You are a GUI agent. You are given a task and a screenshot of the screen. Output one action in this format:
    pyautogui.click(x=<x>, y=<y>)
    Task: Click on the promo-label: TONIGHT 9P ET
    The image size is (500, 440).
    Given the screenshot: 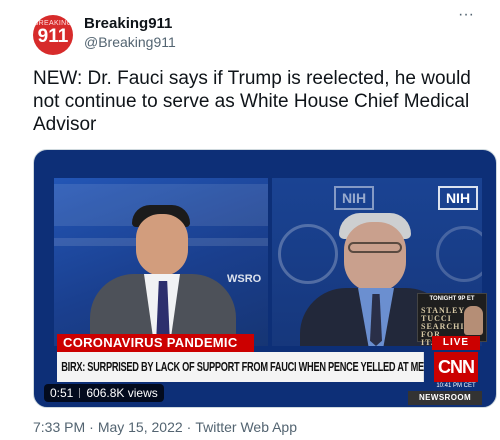 What is the action you would take?
    pyautogui.click(x=452, y=299)
    